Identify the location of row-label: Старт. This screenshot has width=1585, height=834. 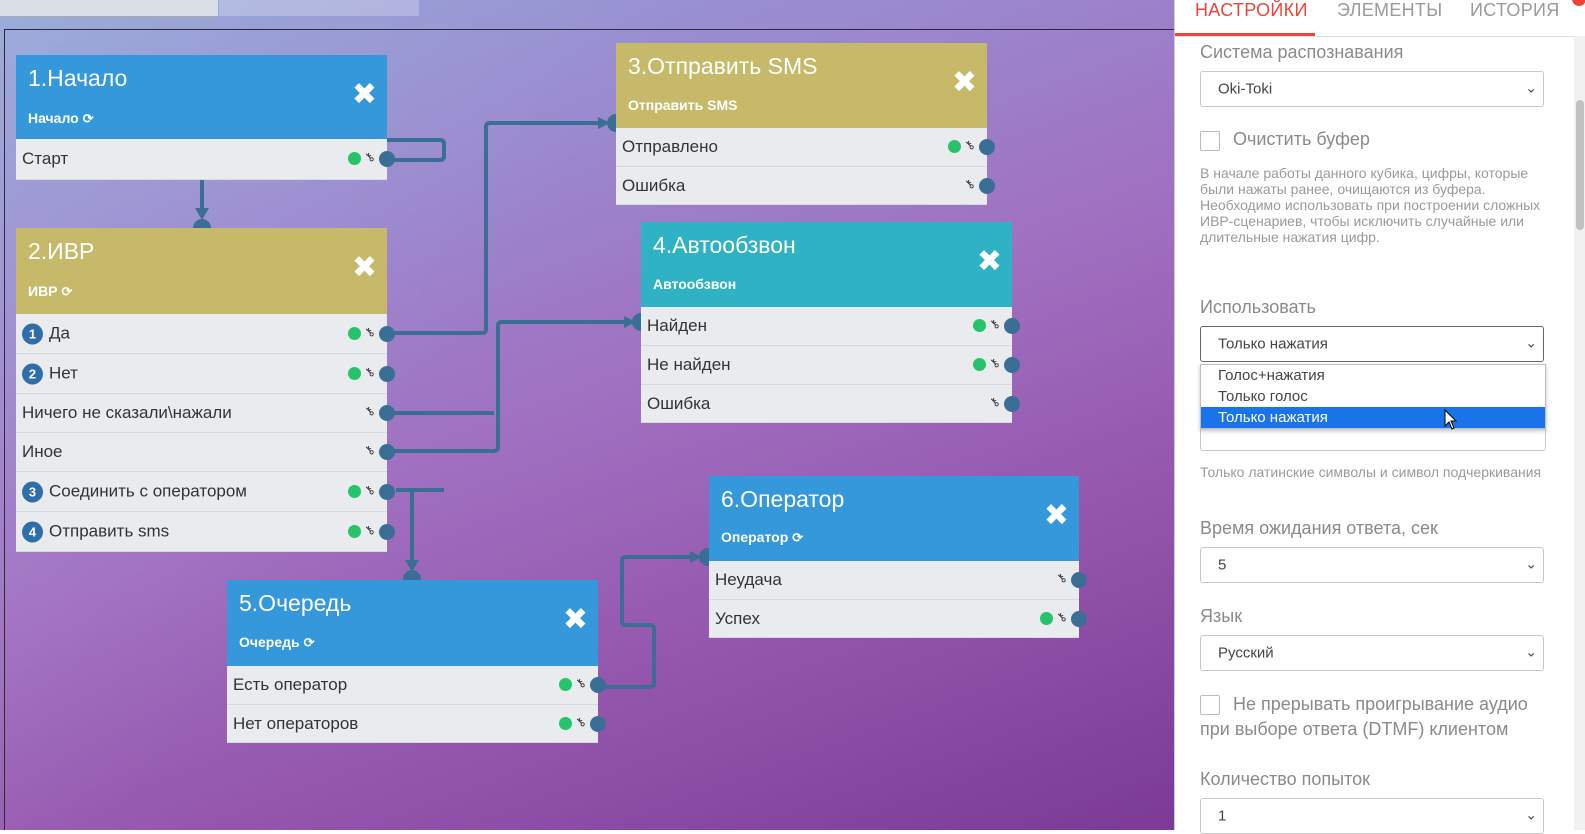
(45, 158).